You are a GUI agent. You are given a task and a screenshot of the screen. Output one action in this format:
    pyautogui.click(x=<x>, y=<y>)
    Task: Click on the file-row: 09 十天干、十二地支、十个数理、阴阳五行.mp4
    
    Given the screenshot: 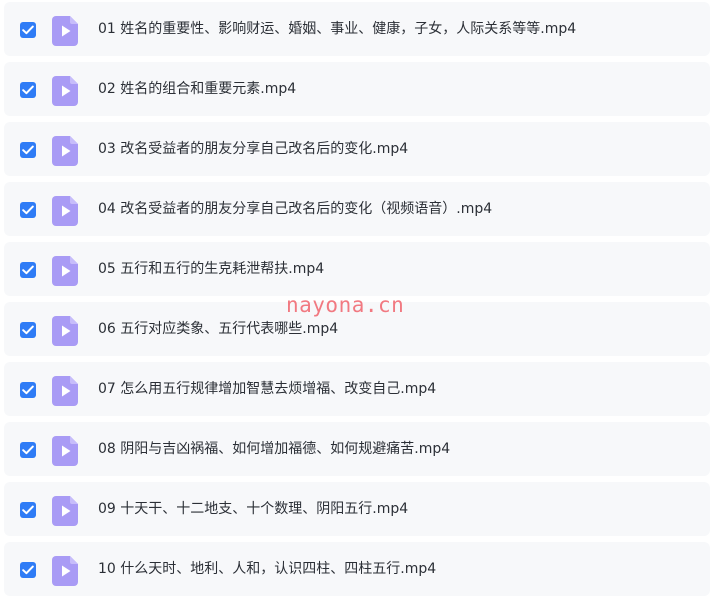 What is the action you would take?
    pyautogui.click(x=357, y=509)
    